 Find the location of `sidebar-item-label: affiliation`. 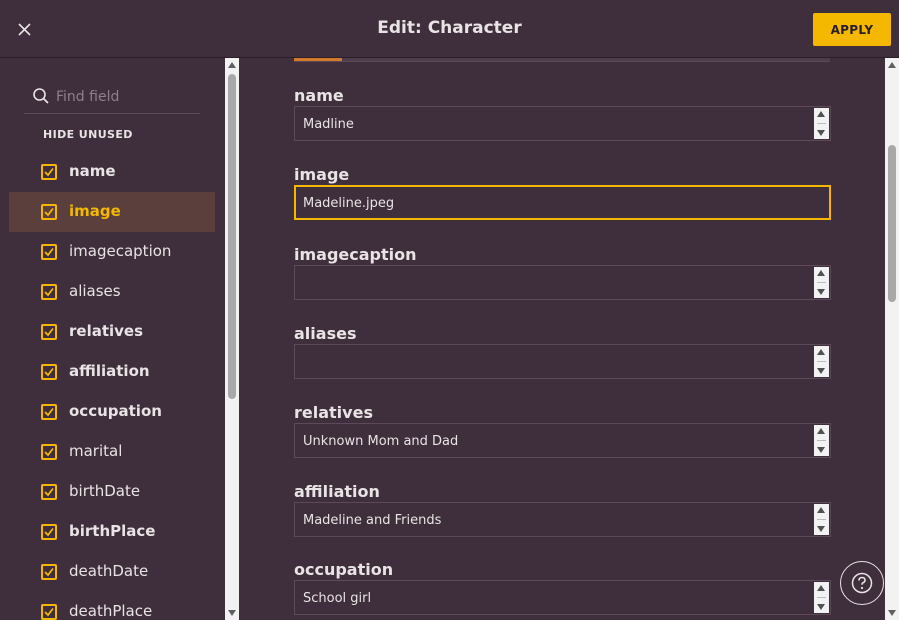

sidebar-item-label: affiliation is located at coordinates (109, 371).